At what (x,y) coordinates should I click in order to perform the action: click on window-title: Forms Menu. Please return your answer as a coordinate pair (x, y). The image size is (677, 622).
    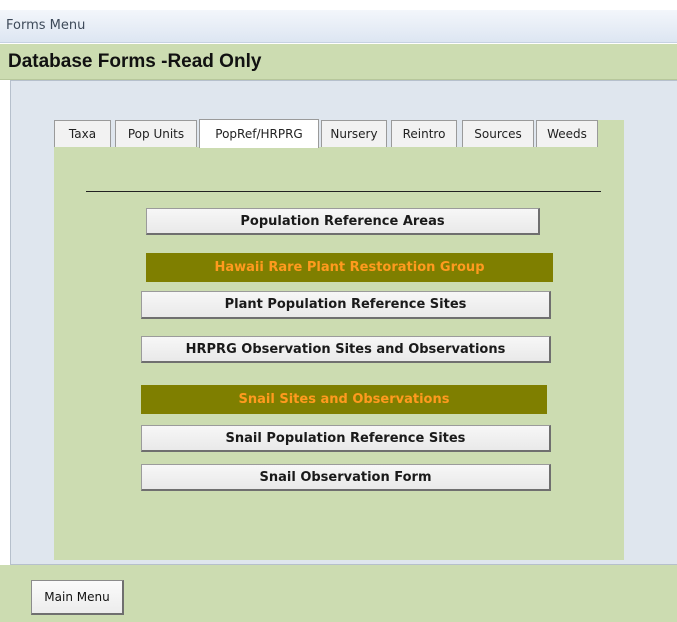
    Looking at the image, I should click on (46, 25).